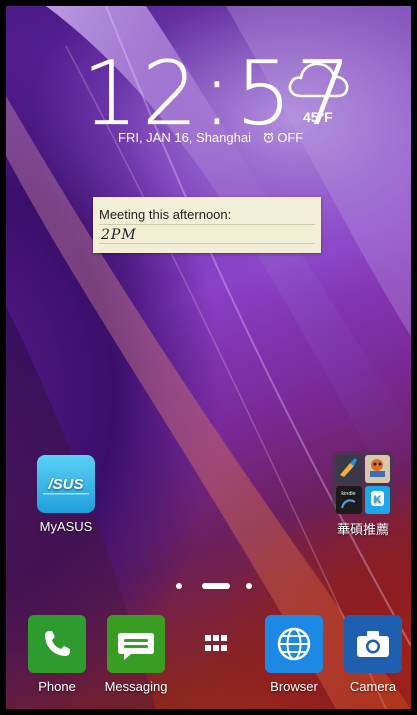  I want to click on app-label-myasus: MyASUS, so click(66, 526).